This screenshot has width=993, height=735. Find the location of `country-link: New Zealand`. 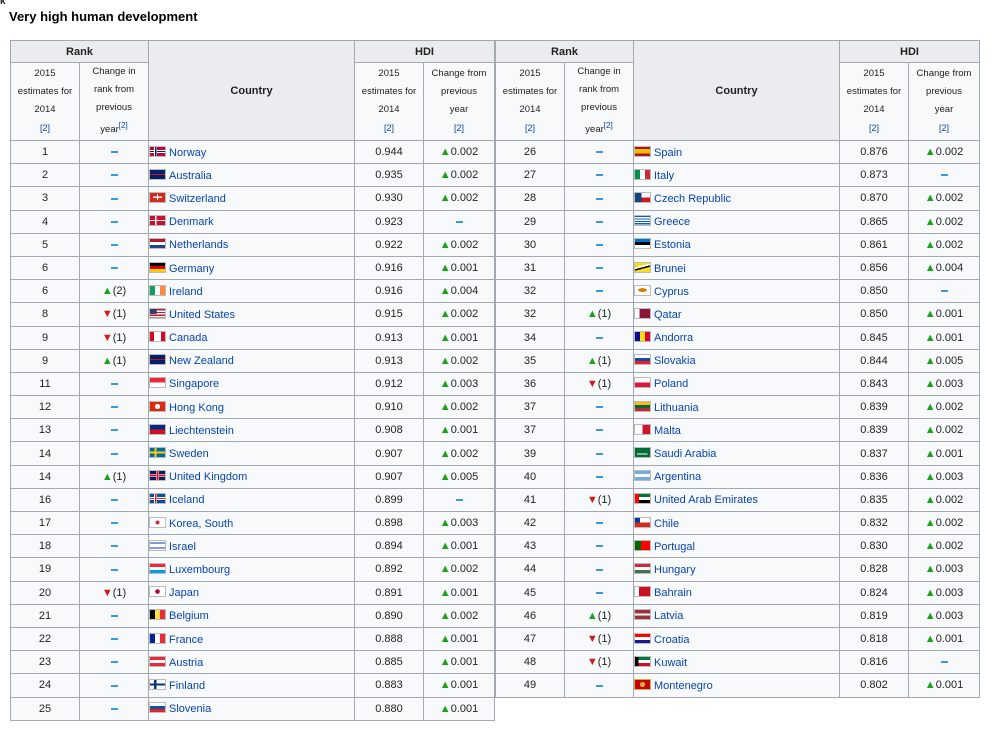

country-link: New Zealand is located at coordinates (201, 361).